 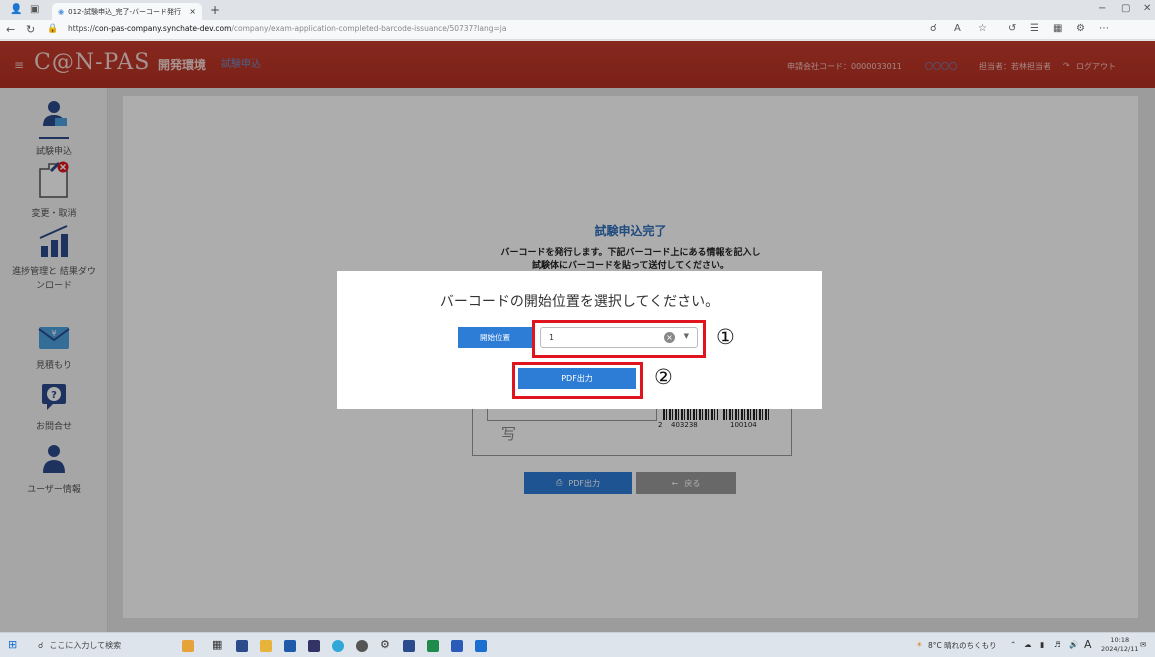 I want to click on weather-icon: ☀, so click(x=919, y=644).